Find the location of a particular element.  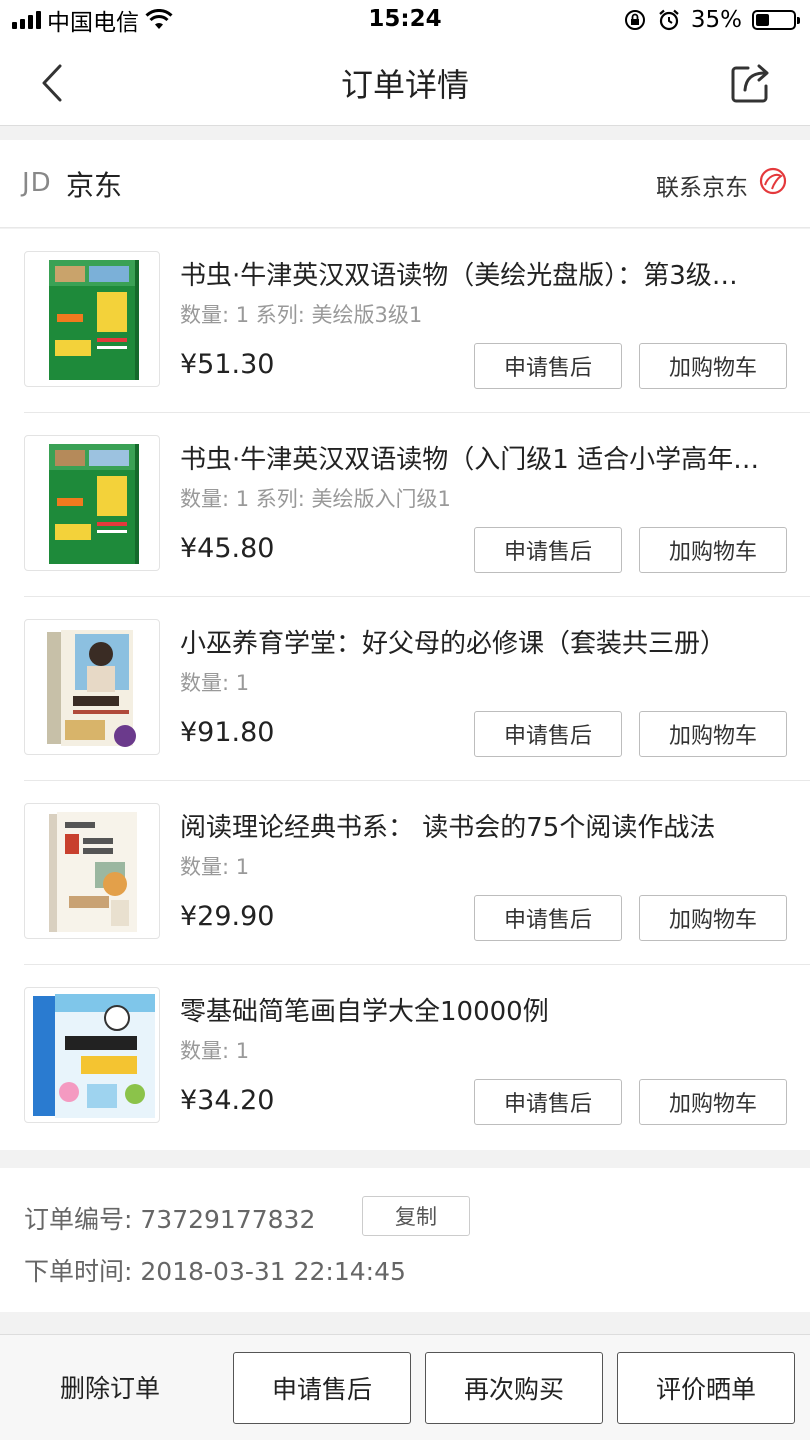

review-button: 评价晒单 is located at coordinates (706, 1388).